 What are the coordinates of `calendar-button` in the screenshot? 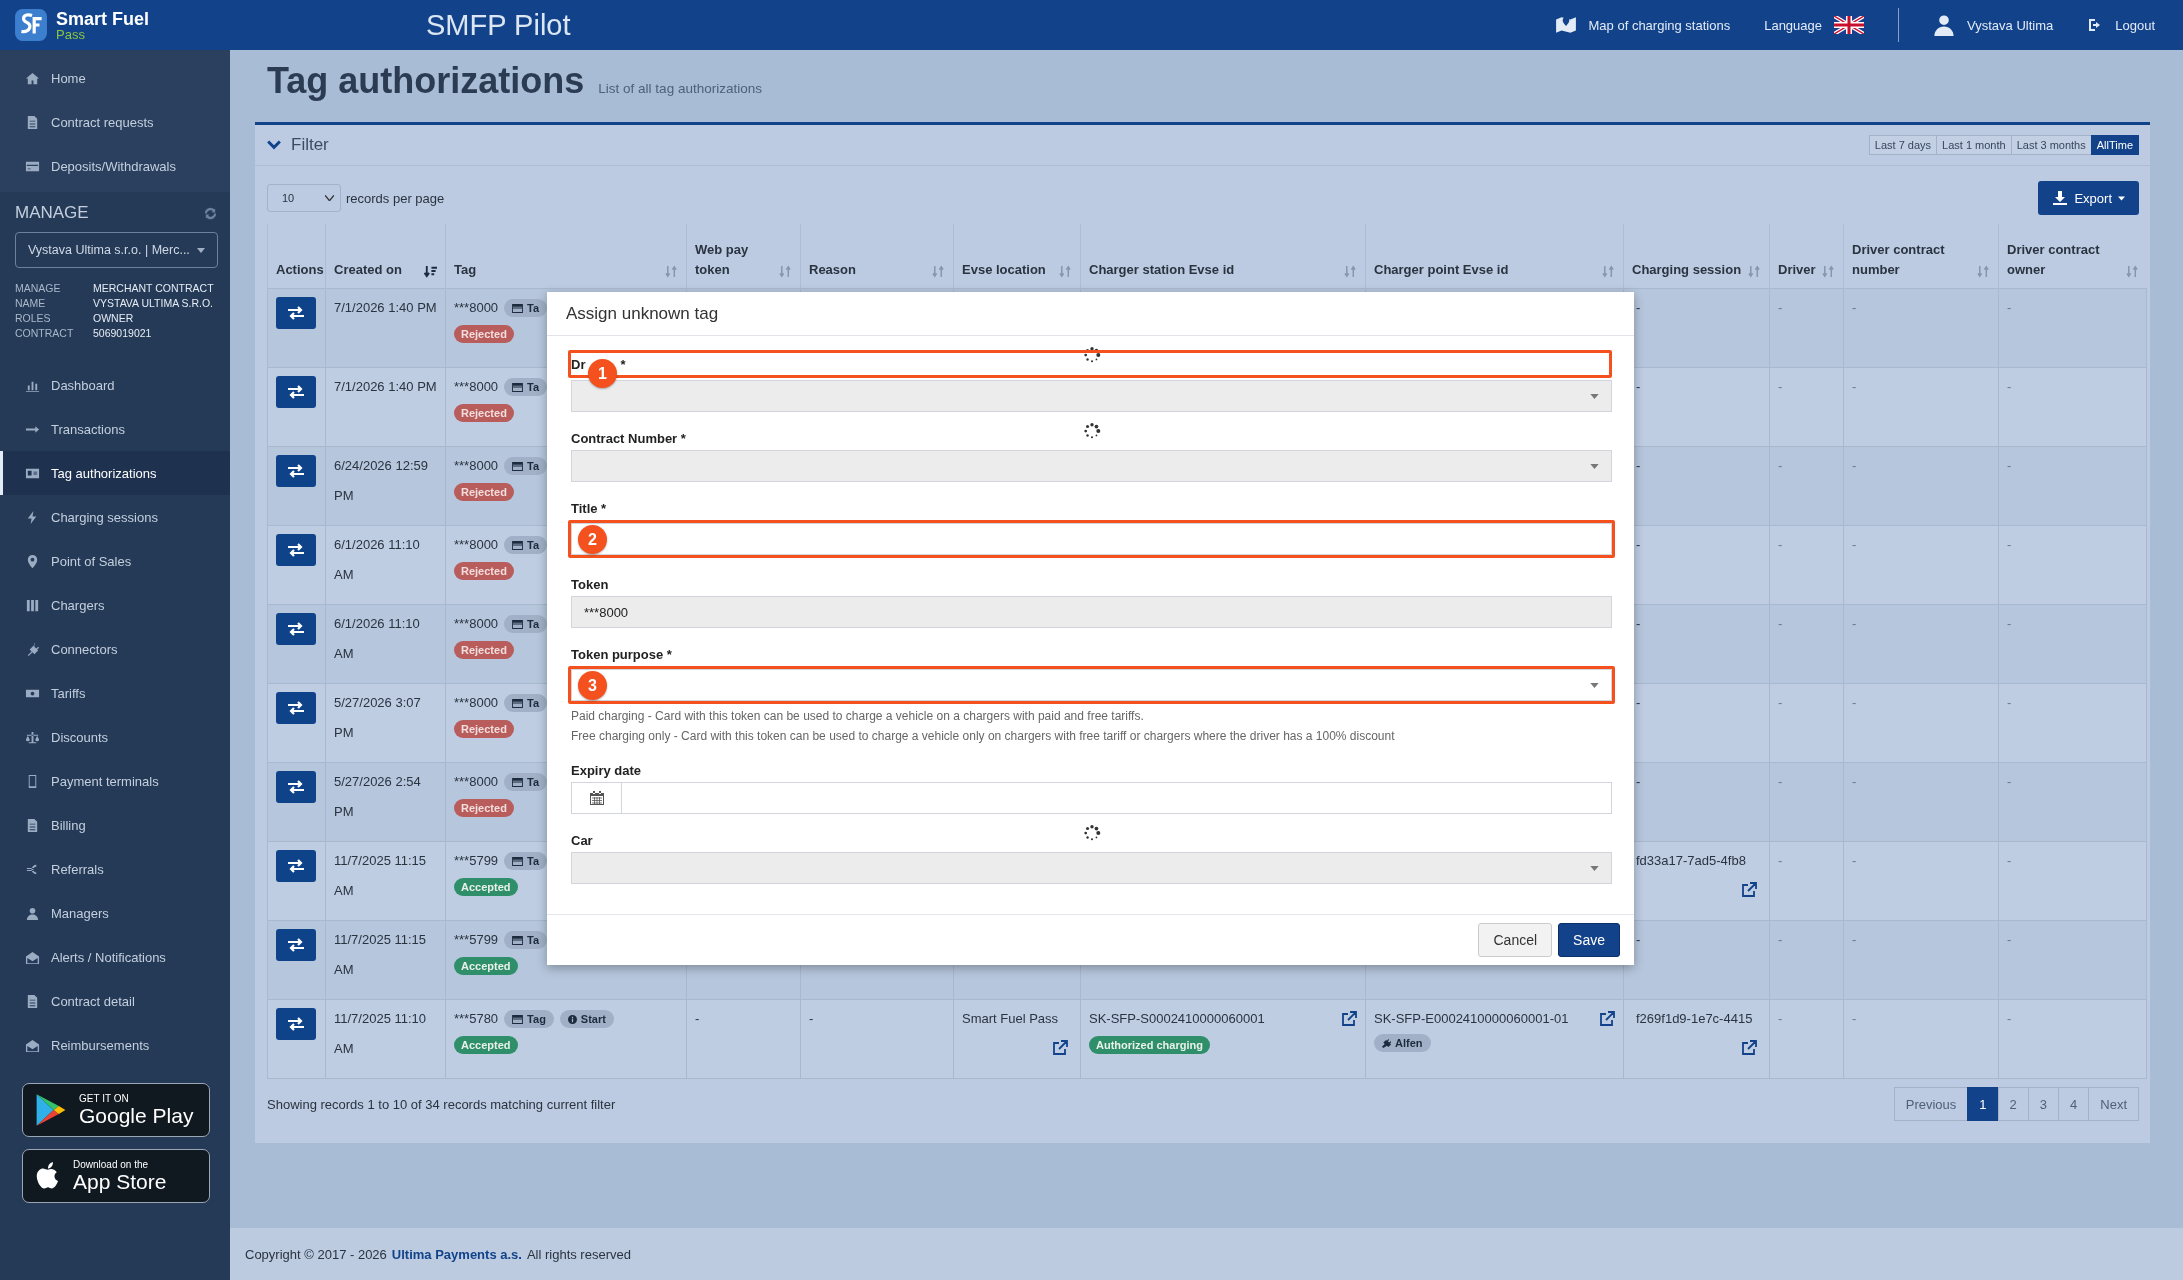 It's located at (596, 798).